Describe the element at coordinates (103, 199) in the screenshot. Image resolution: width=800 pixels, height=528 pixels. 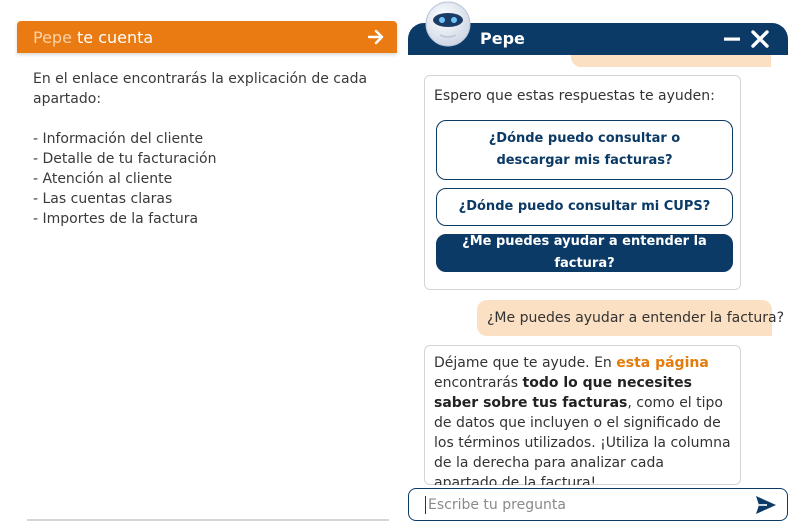
I see `list-item: - Las cuentas claras` at that location.